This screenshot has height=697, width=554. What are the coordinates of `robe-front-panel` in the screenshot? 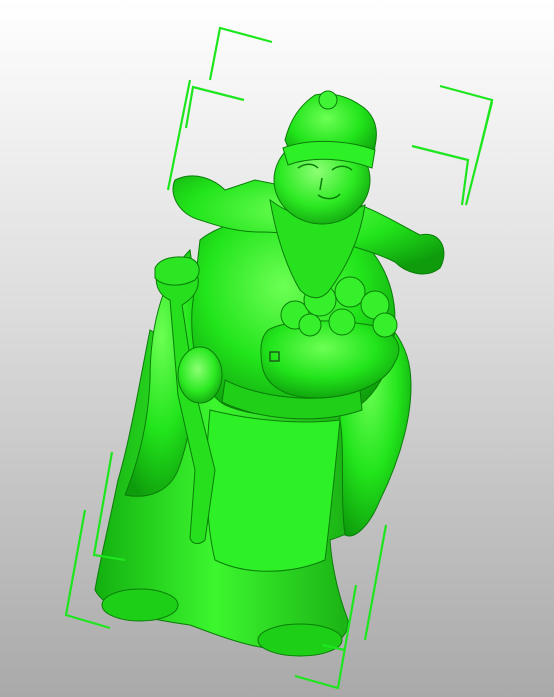 It's located at (273, 490).